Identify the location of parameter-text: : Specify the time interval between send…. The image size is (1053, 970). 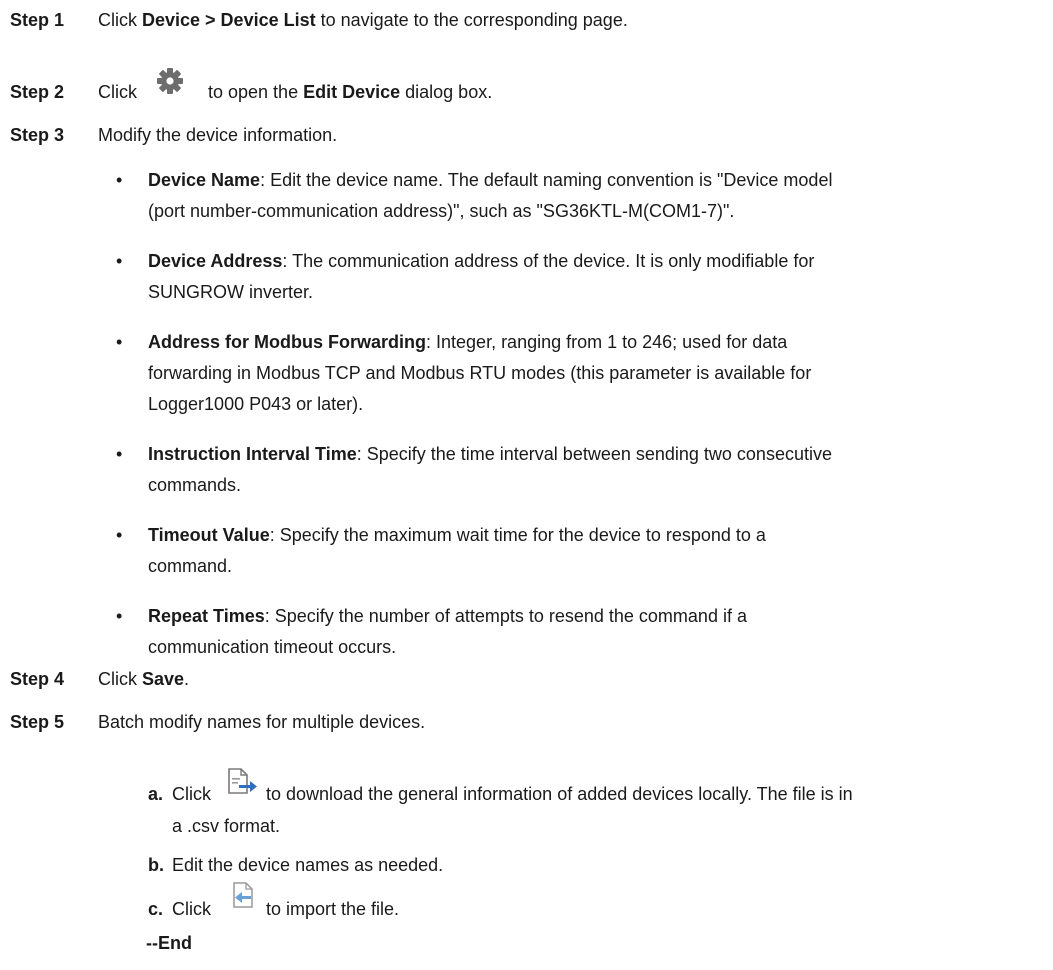
(594, 454).